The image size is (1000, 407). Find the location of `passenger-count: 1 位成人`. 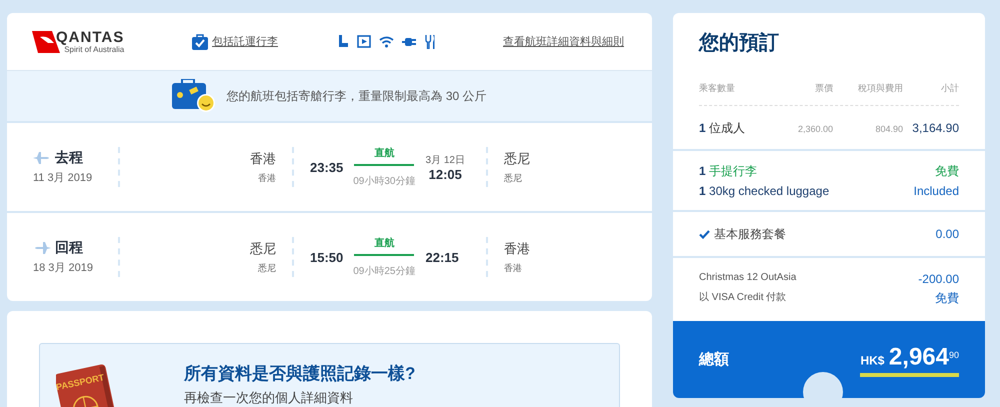

passenger-count: 1 位成人 is located at coordinates (722, 128).